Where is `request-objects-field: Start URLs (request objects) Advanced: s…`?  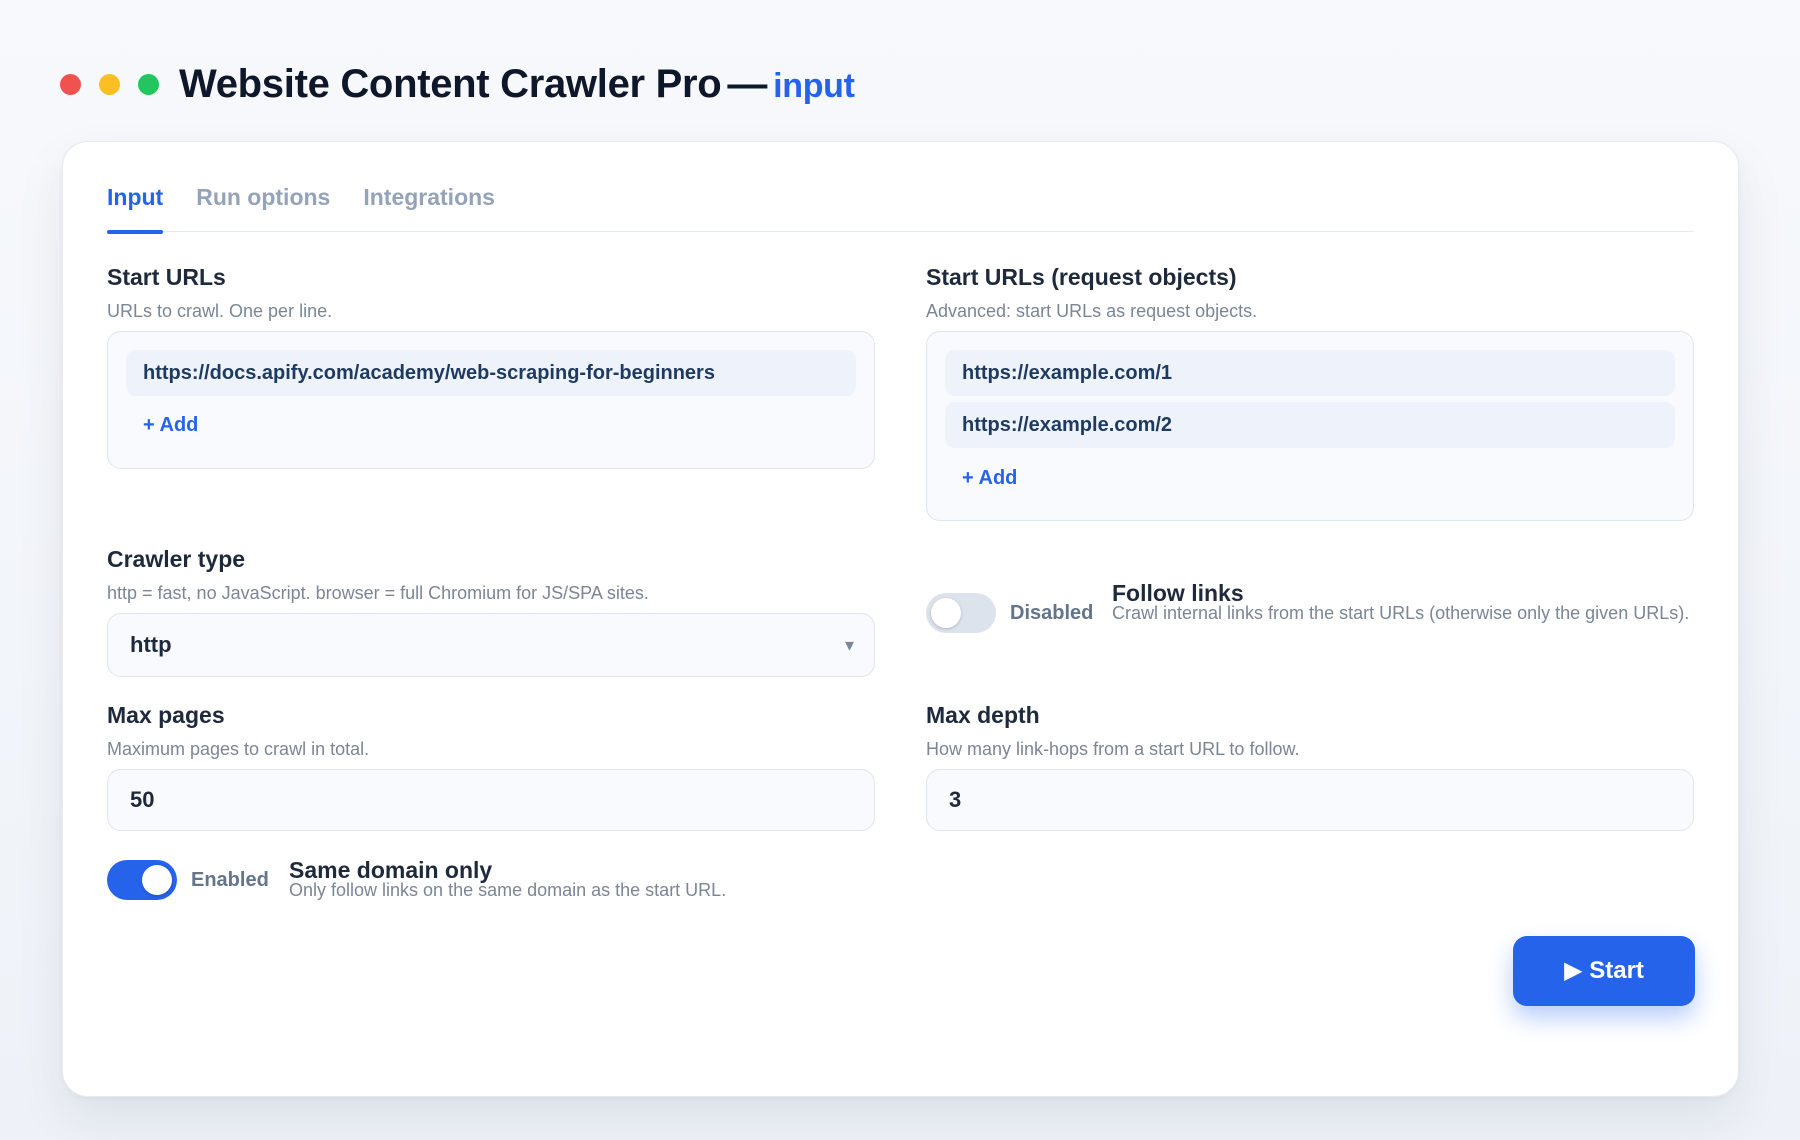 request-objects-field: Start URLs (request objects) Advanced: s… is located at coordinates (1091, 293).